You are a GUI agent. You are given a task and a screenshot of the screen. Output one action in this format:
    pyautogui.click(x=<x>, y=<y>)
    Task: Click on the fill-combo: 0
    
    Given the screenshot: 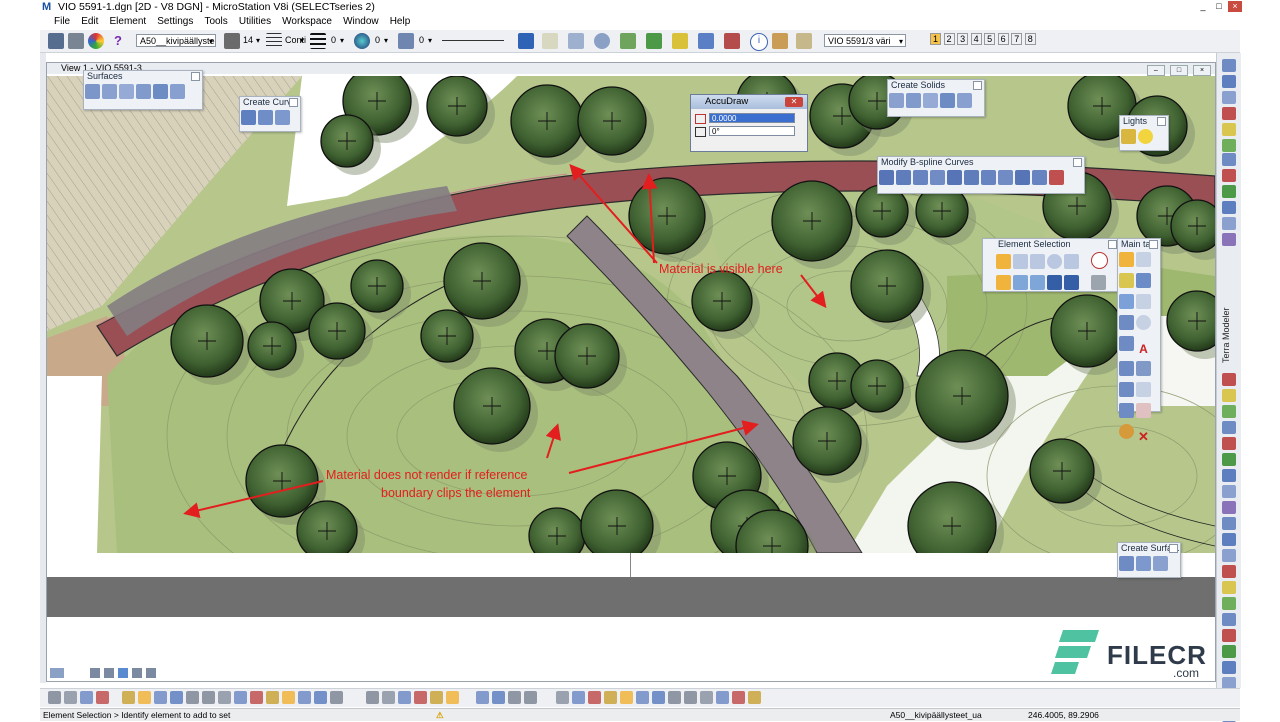 What is the action you would take?
    pyautogui.click(x=425, y=40)
    